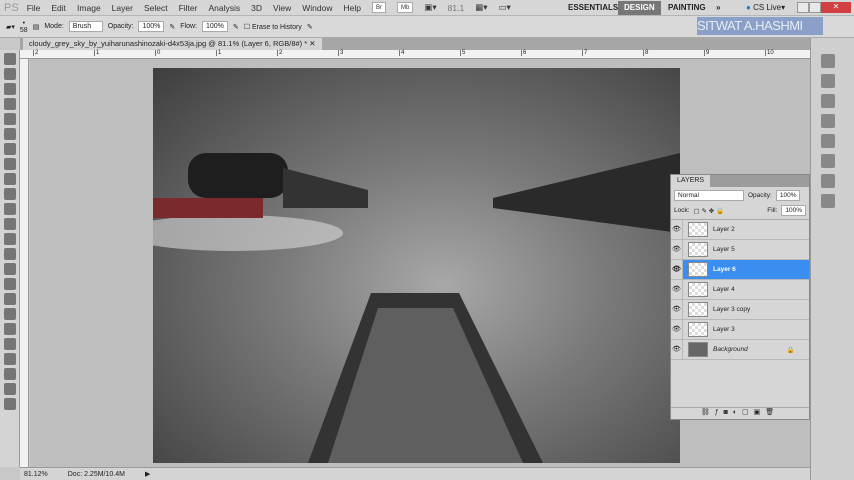 The image size is (854, 480). Describe the element at coordinates (740, 290) in the screenshot. I see `layer-row: 👁 Layer 4` at that location.